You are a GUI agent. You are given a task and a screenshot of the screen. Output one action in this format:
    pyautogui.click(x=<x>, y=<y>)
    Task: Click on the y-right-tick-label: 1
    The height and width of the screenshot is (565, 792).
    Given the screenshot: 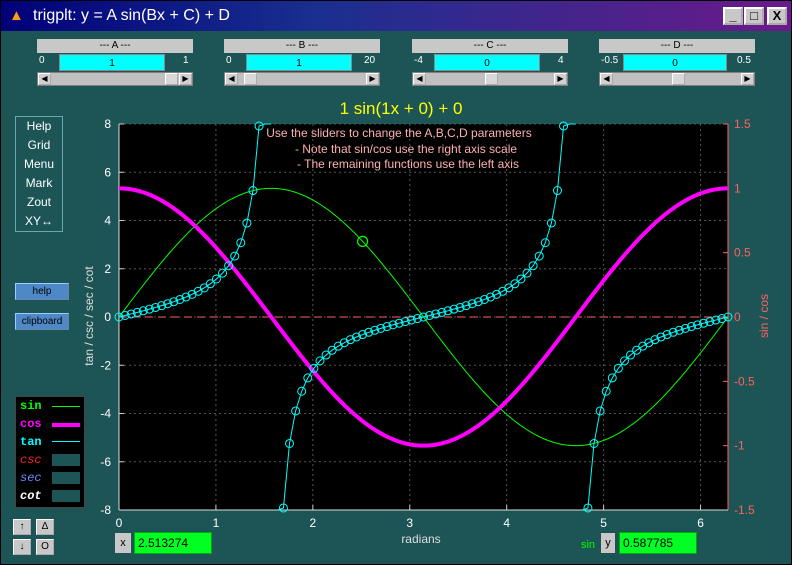 What is the action you would take?
    pyautogui.click(x=737, y=188)
    